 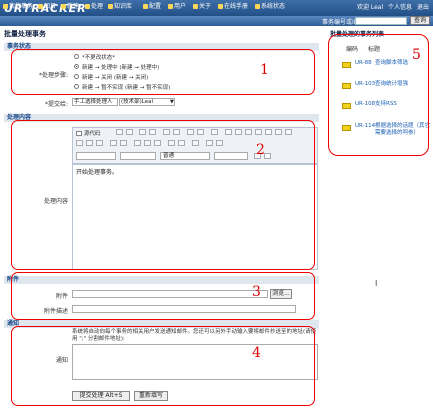 What do you see at coordinates (40, 6) in the screenshot?
I see `back-icon` at bounding box center [40, 6].